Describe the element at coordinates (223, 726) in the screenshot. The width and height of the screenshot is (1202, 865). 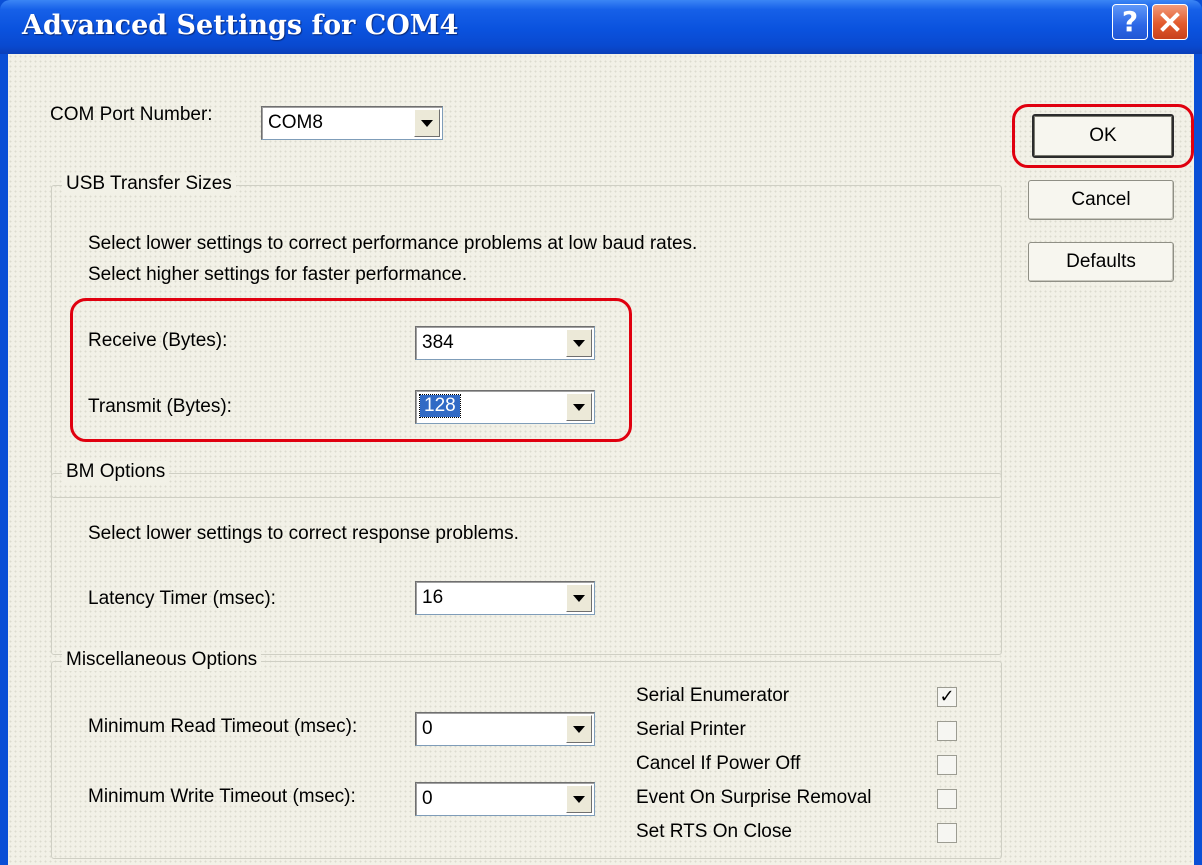
I see `min-read-timeout-label: Minimum Read Timeout (msec):` at that location.